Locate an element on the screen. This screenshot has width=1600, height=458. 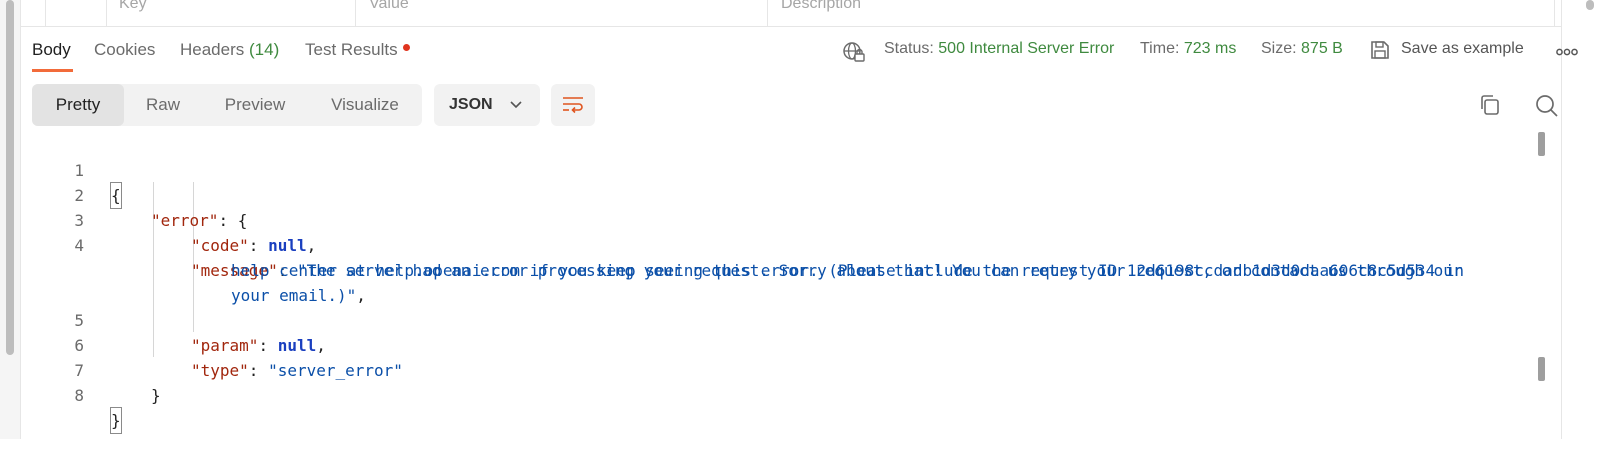
search-icon is located at coordinates (1547, 106).